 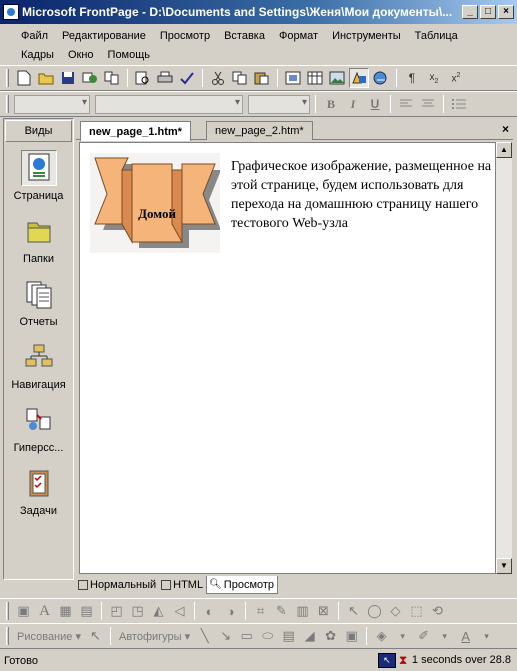 What do you see at coordinates (267, 636) in the screenshot?
I see `oval-icon: ⬭` at bounding box center [267, 636].